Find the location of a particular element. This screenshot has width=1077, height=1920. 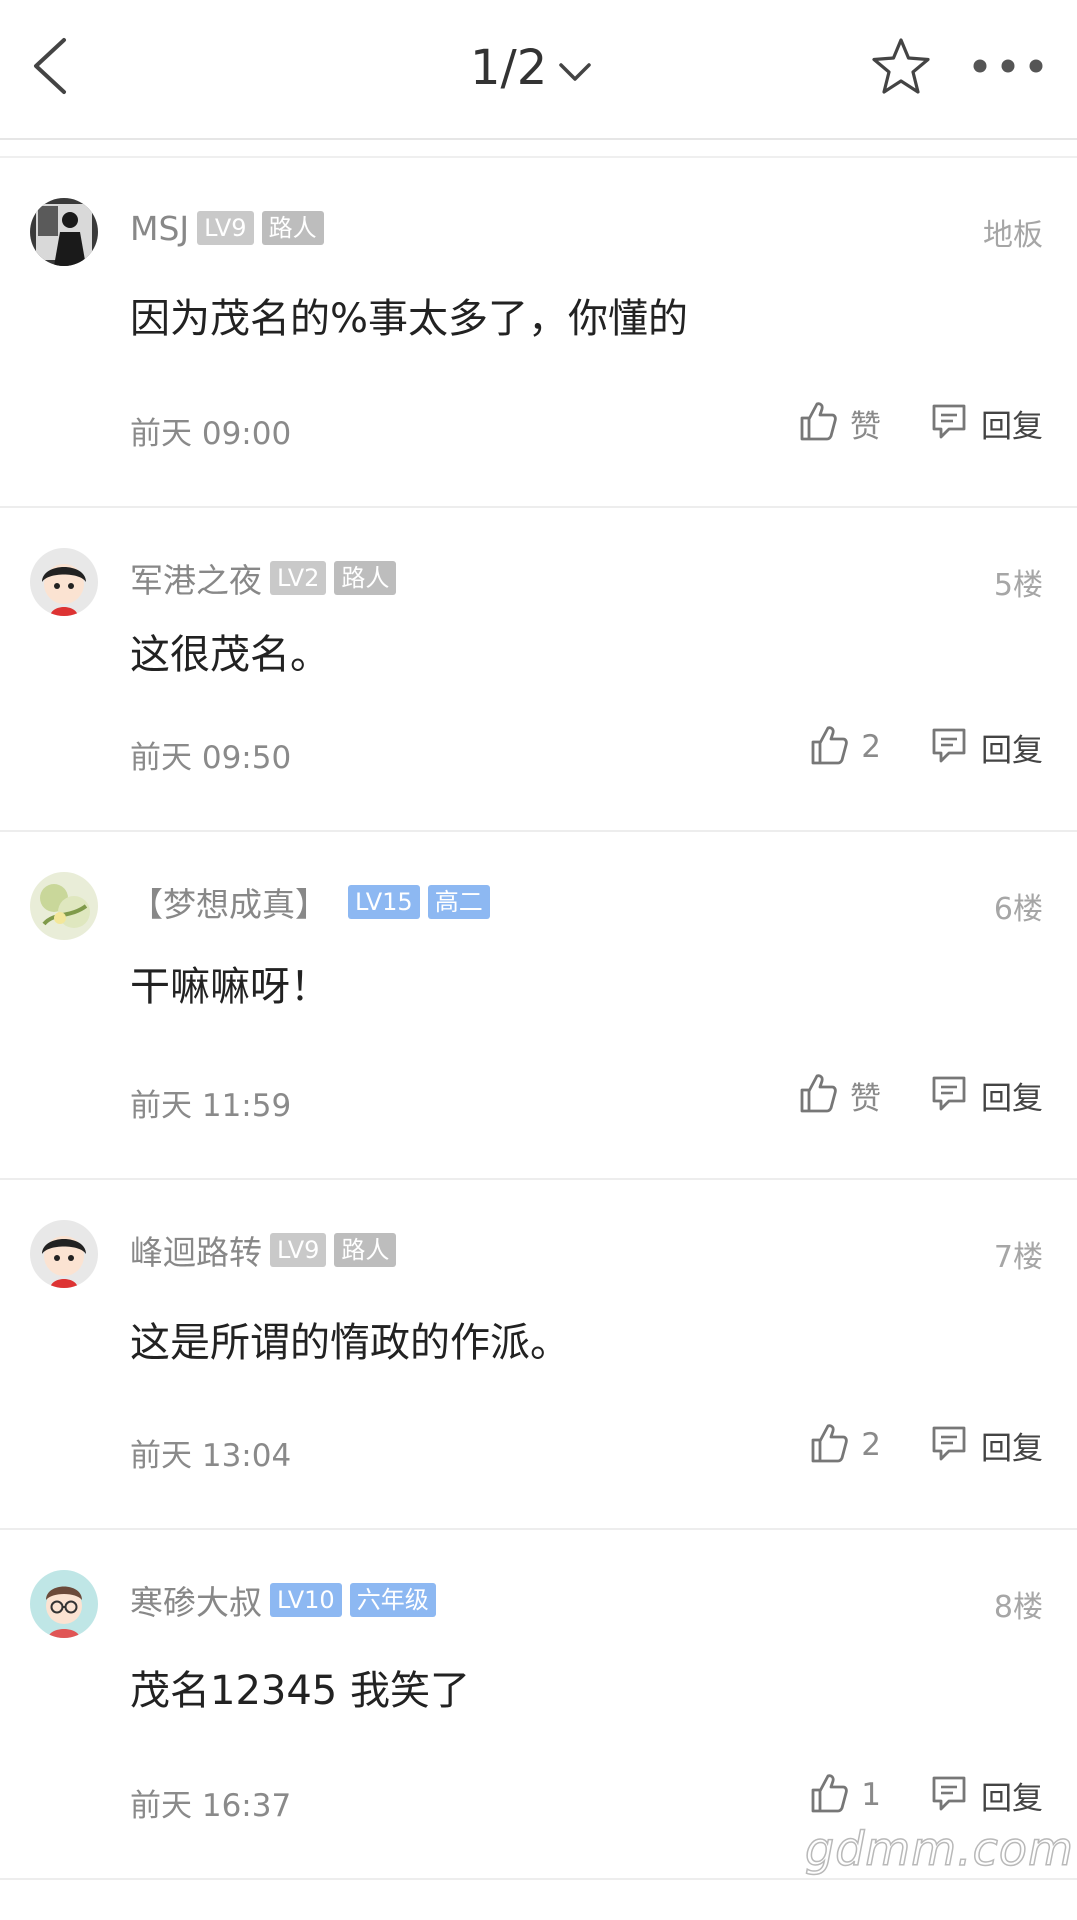

username: 【梦想成真】 is located at coordinates (229, 902).